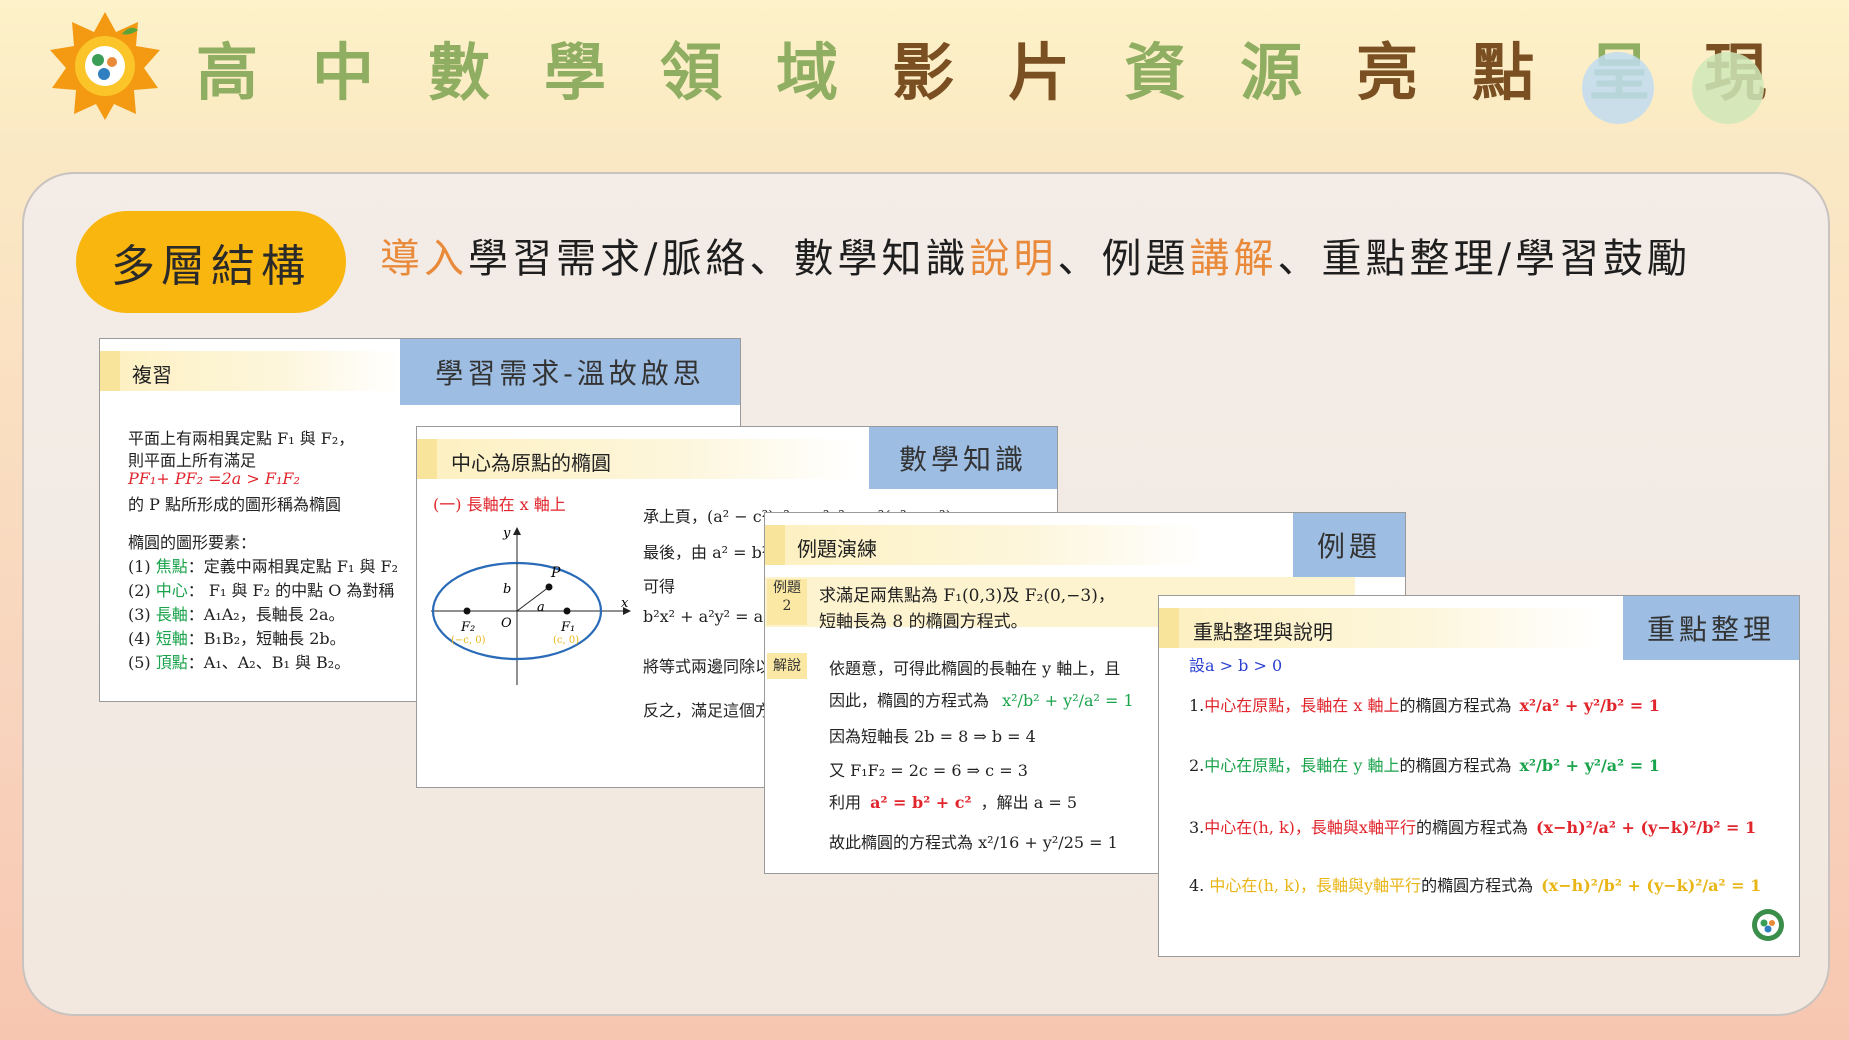 The height and width of the screenshot is (1040, 1849). Describe the element at coordinates (266, 614) in the screenshot. I see `review-line-part: ：A₁A₂，長軸長 2a。` at that location.